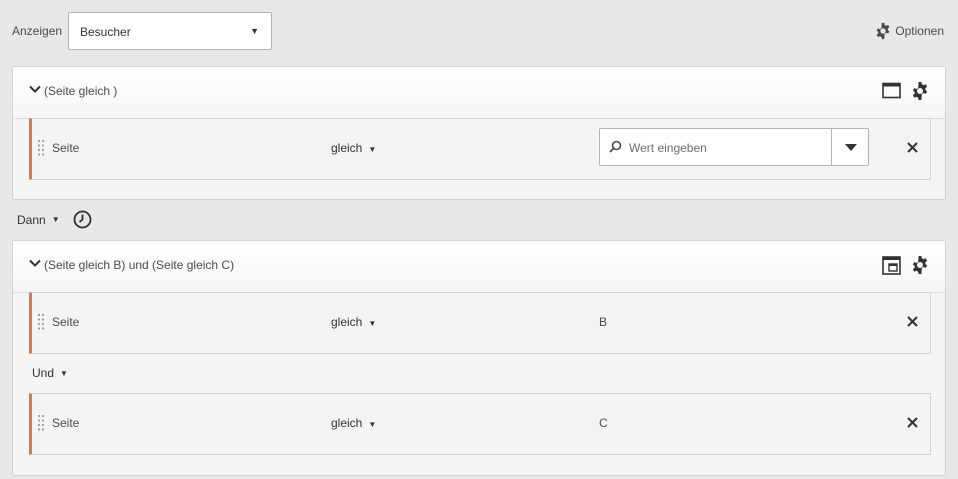 The height and width of the screenshot is (479, 958). What do you see at coordinates (479, 93) in the screenshot?
I see `container-header: (Seite gleich )` at bounding box center [479, 93].